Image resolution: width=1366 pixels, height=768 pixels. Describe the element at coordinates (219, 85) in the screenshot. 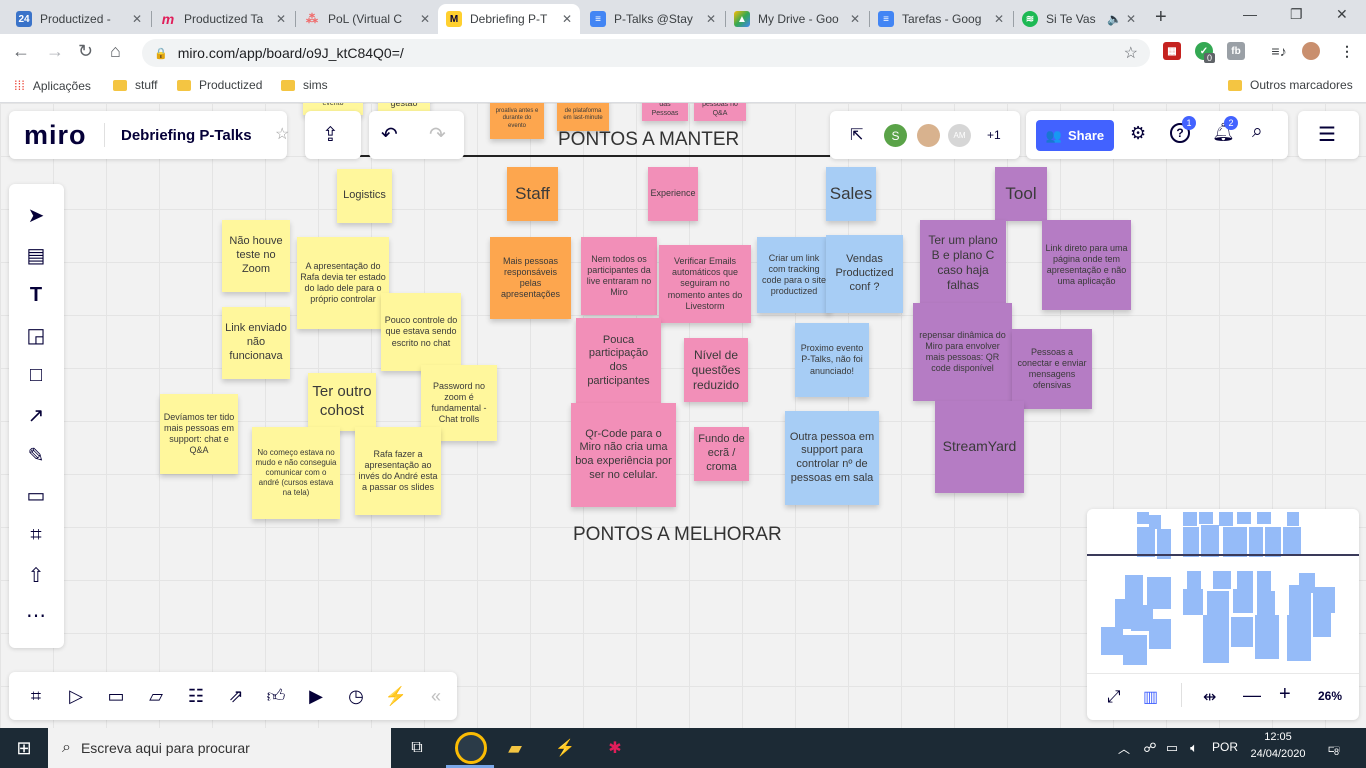

I see `bookmark-folder-productized: Productized` at that location.